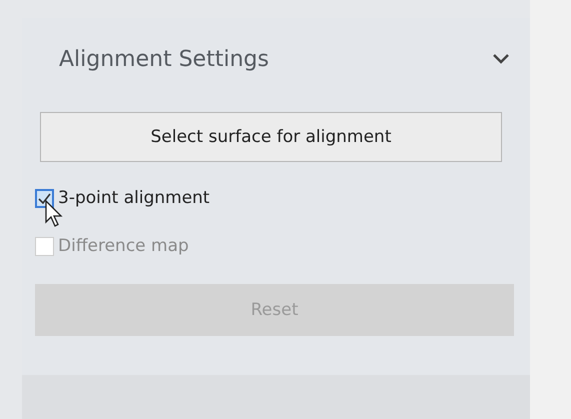 This screenshot has width=571, height=419. I want to click on checkbox, so click(44, 198).